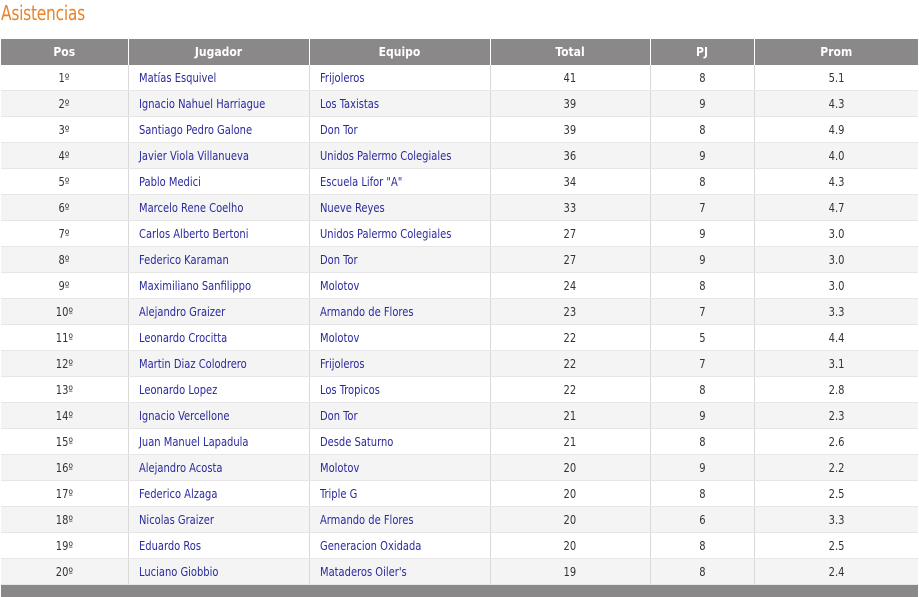 The height and width of the screenshot is (597, 919). Describe the element at coordinates (350, 390) in the screenshot. I see `team-link-text: Los Tropicos` at that location.